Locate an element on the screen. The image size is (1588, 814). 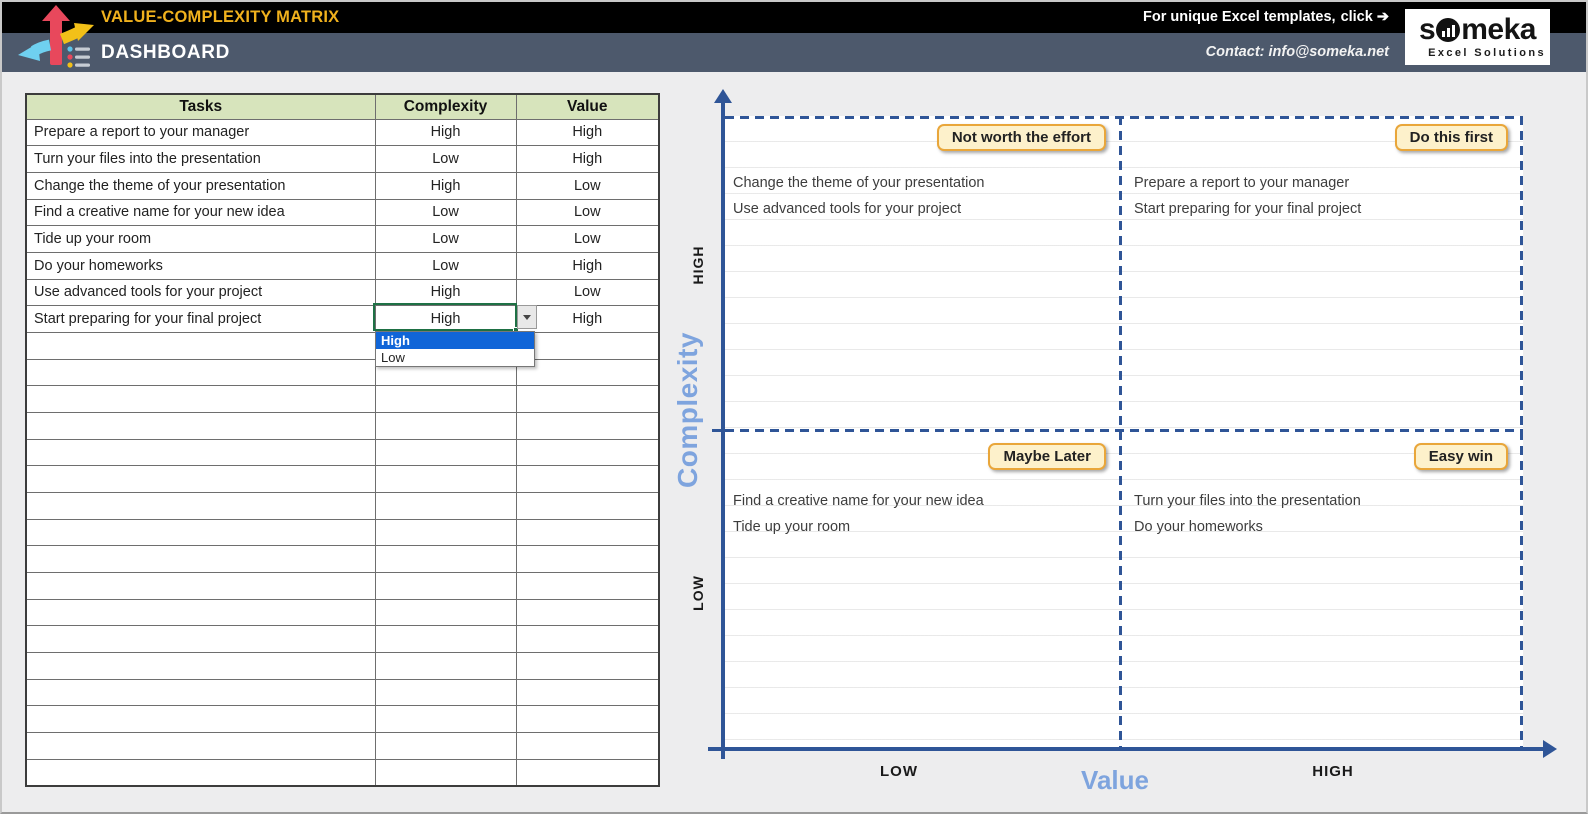
quadrant-item: Do your homeworks is located at coordinates (1198, 527).